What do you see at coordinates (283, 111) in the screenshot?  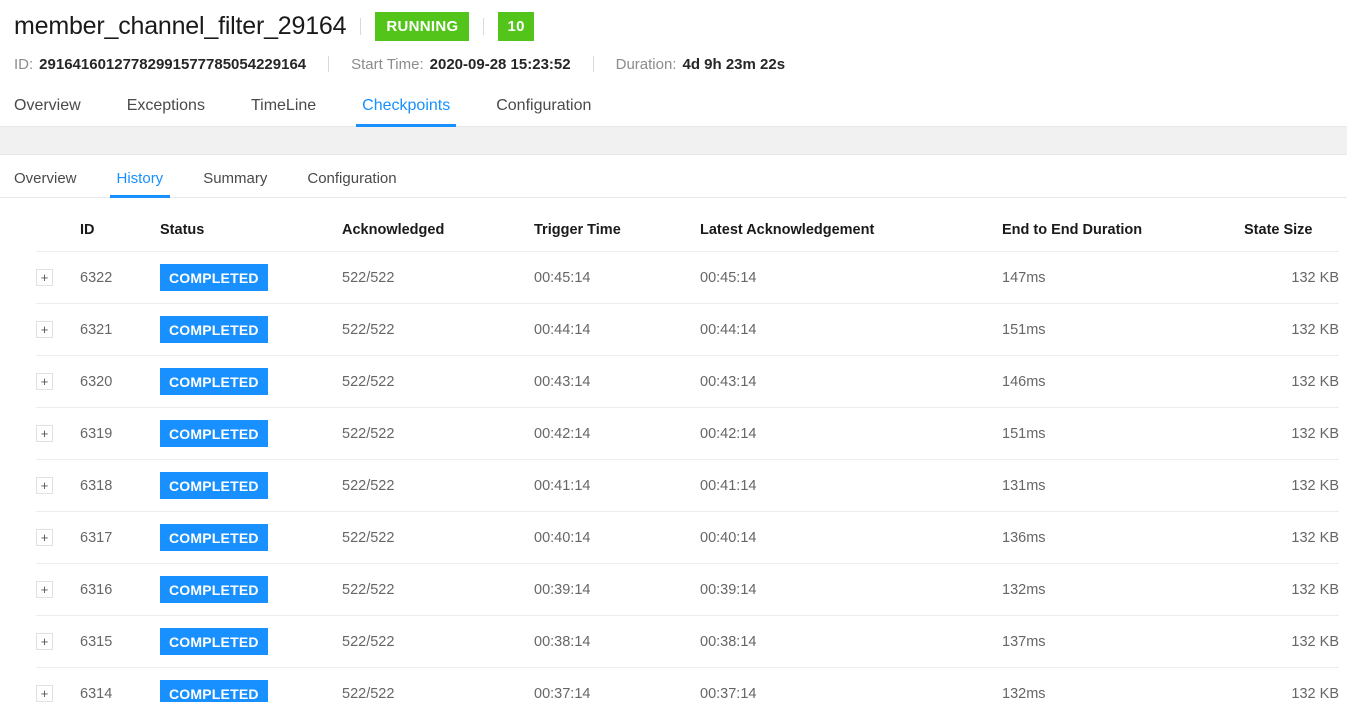 I see `tab-timeline: TimeLine` at bounding box center [283, 111].